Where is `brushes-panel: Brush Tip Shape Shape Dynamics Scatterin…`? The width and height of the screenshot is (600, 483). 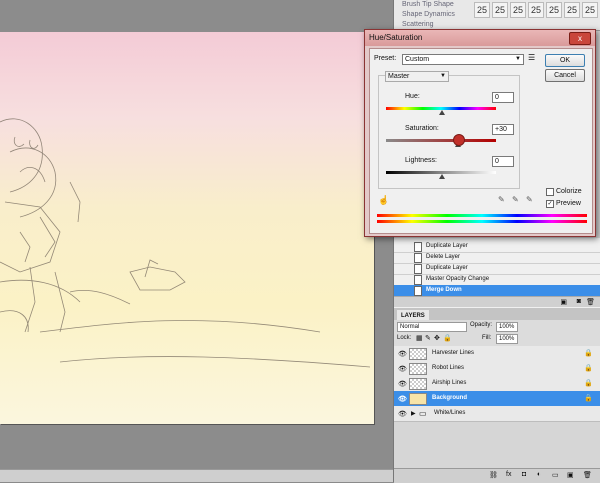 brushes-panel: Brush Tip Shape Shape Dynamics Scatterin… is located at coordinates (497, 15).